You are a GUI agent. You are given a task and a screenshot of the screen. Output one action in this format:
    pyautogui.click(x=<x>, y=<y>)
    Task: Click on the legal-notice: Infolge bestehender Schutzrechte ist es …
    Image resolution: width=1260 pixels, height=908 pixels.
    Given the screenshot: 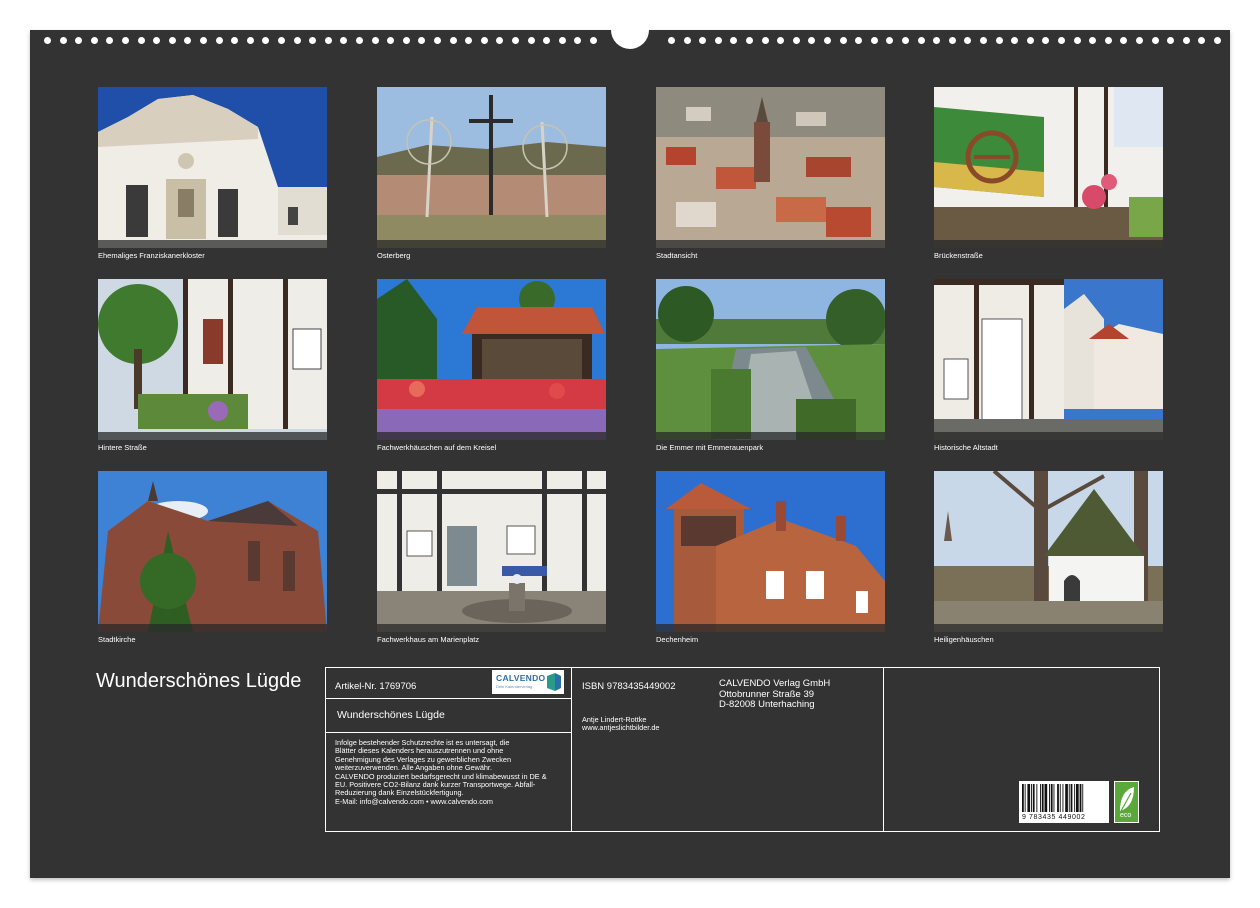 What is the action you would take?
    pyautogui.click(x=441, y=772)
    